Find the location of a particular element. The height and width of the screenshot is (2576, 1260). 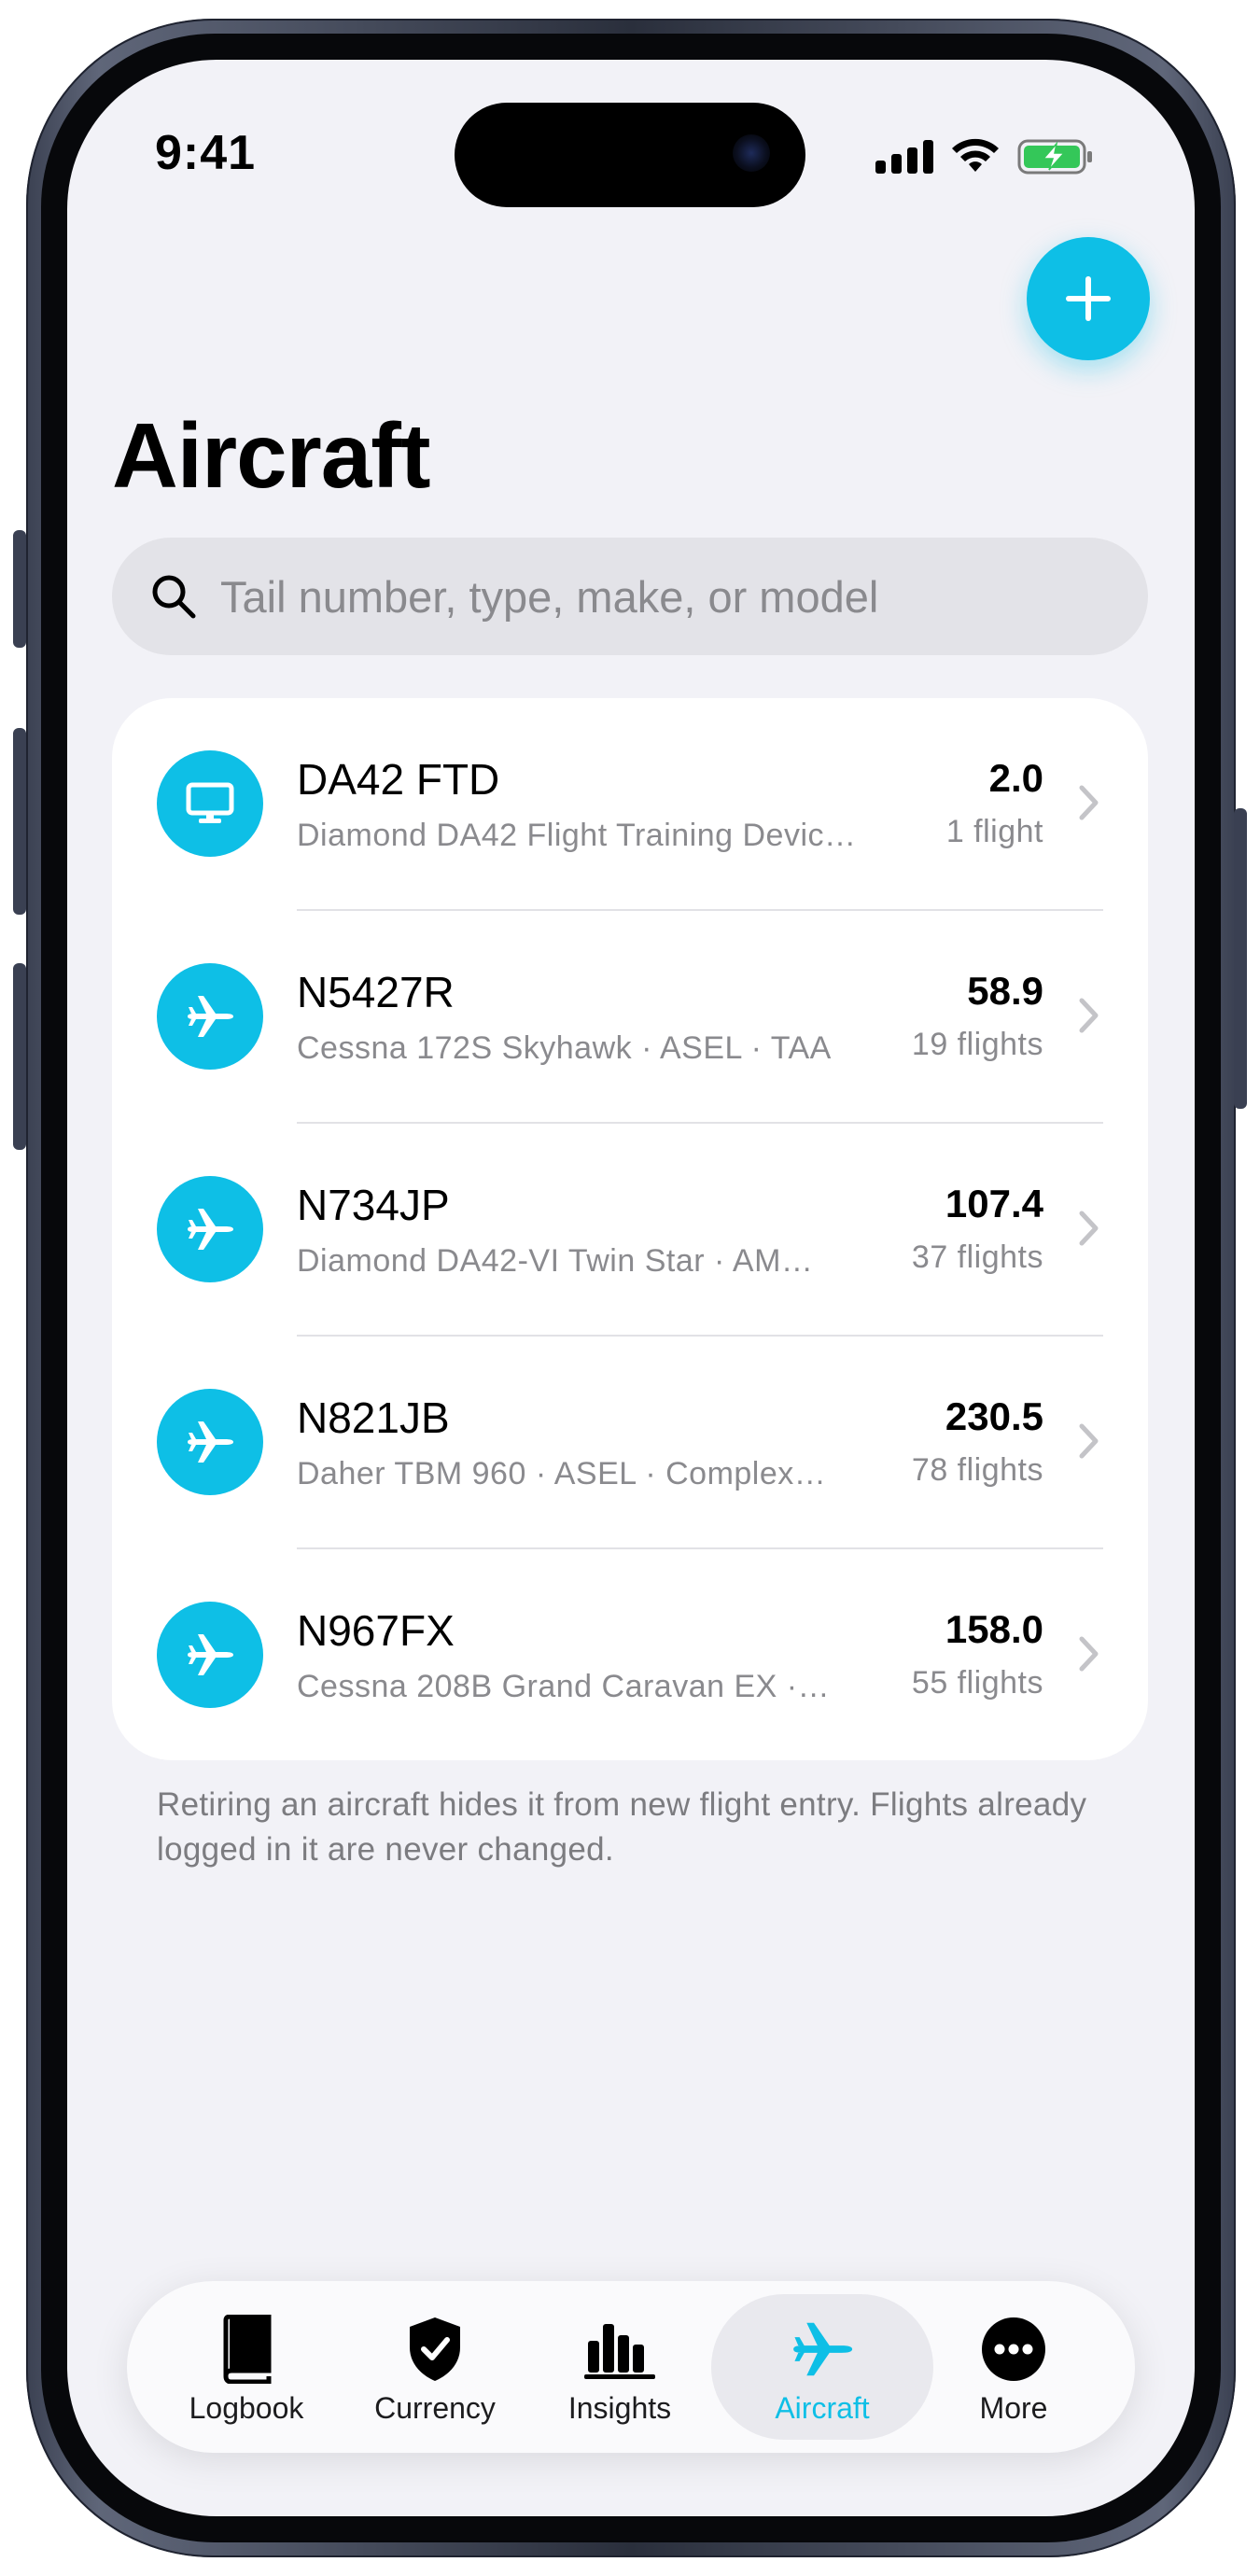

aircraft-hours: 58.9 is located at coordinates (1005, 991).